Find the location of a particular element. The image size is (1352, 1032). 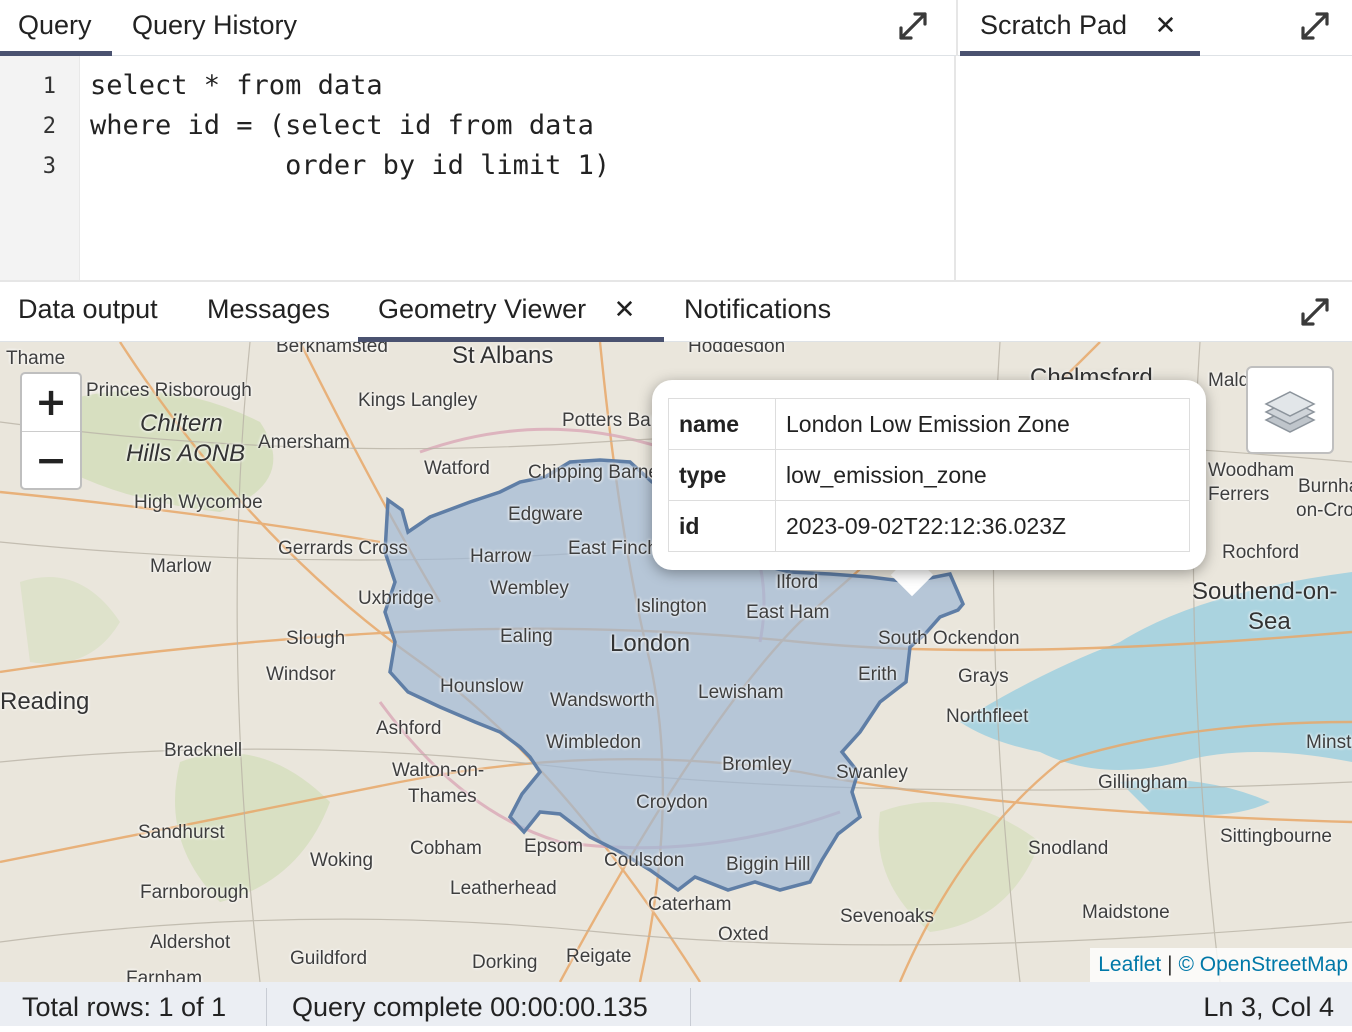

map-label: Watford is located at coordinates (457, 468).